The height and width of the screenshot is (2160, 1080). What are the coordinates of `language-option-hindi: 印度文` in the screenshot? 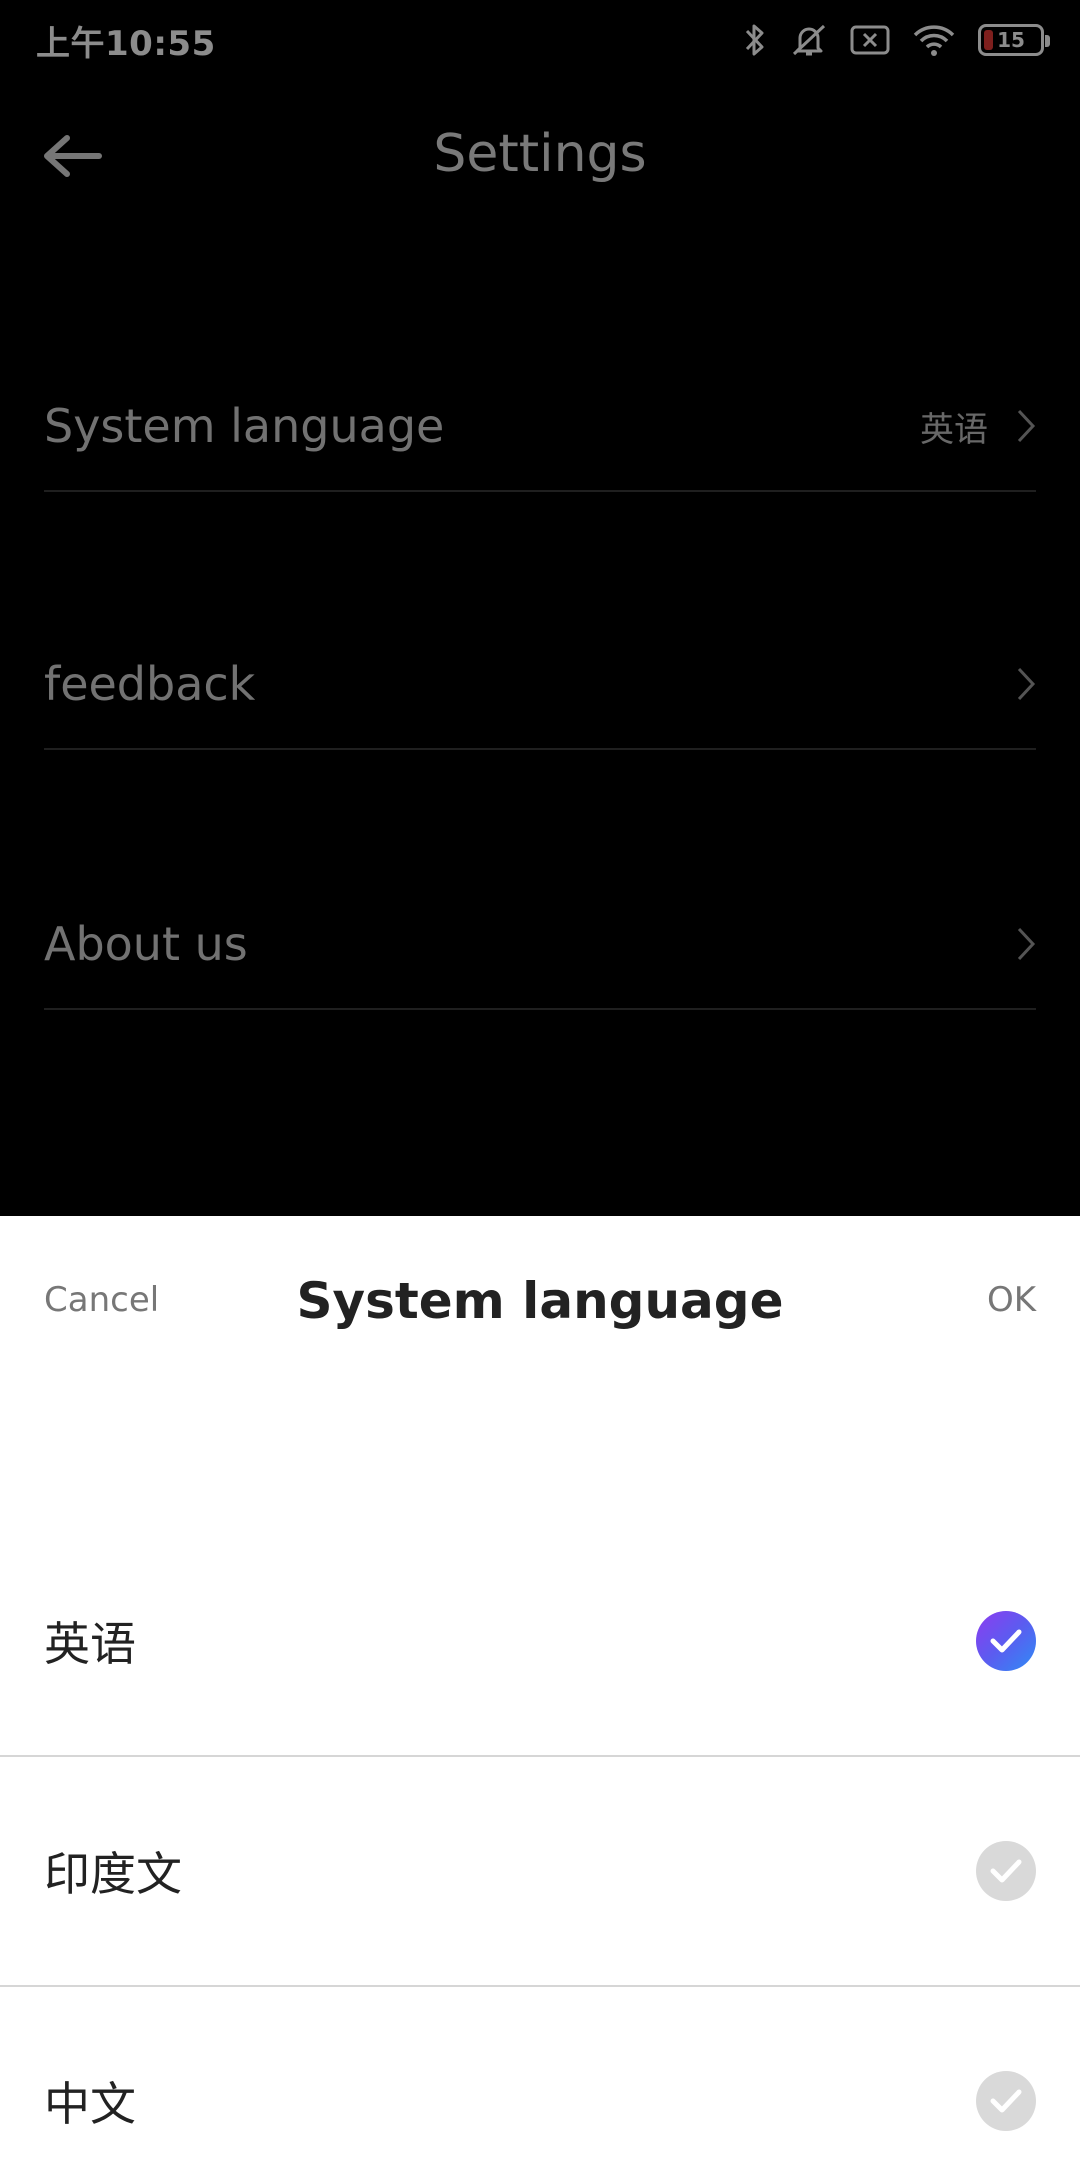 It's located at (540, 1872).